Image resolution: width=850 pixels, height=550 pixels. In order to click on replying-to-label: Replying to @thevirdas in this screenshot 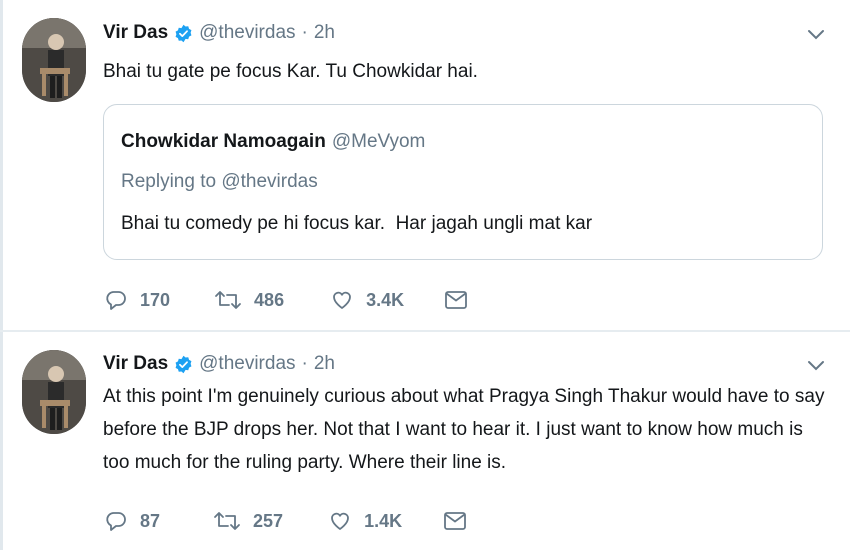, I will do `click(219, 181)`.